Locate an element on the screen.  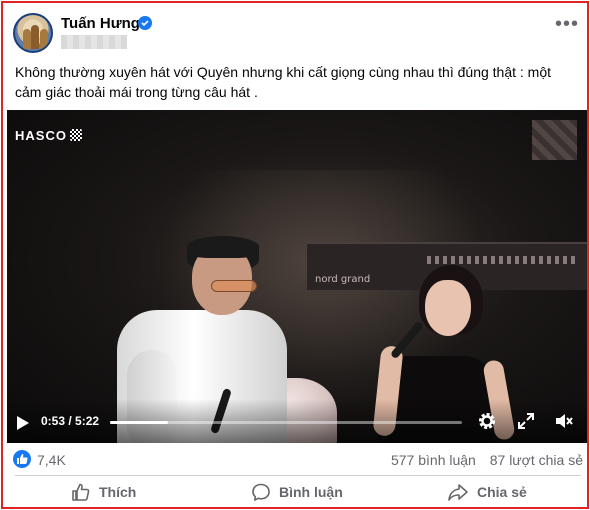
video-time: 0:53 / 5:22 is located at coordinates (70, 421).